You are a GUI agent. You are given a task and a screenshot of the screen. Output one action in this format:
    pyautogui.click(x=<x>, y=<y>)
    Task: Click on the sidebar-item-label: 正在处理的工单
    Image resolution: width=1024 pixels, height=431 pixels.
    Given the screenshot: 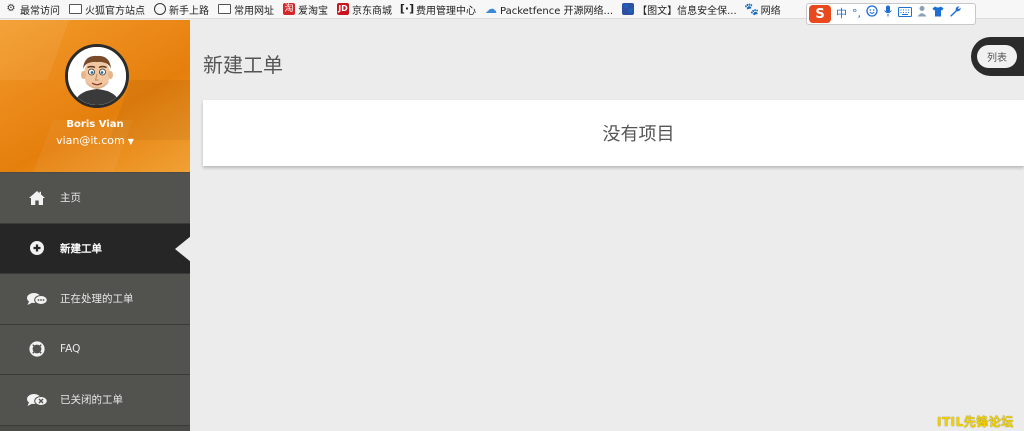 What is the action you would take?
    pyautogui.click(x=97, y=299)
    